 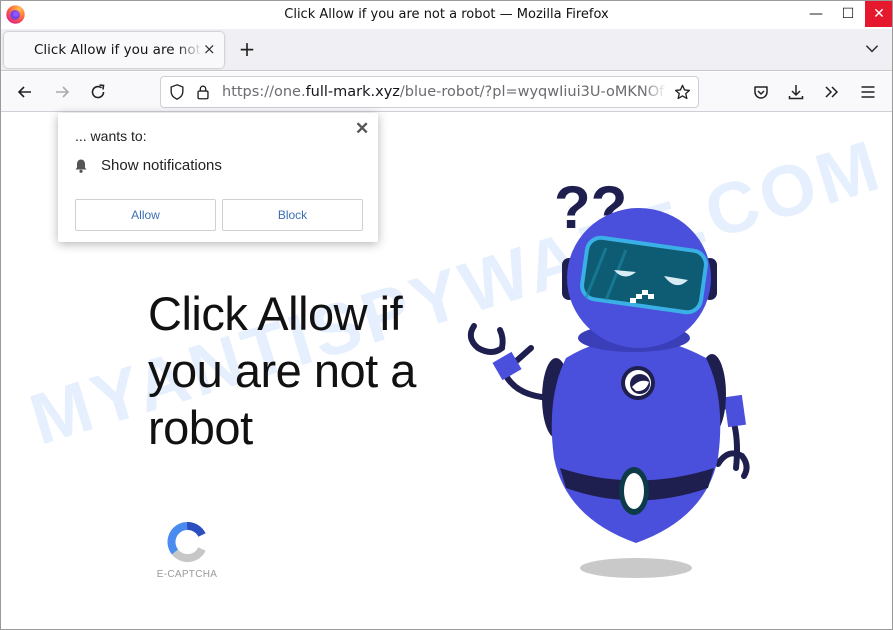 I want to click on new-tab-button: +, so click(x=247, y=49).